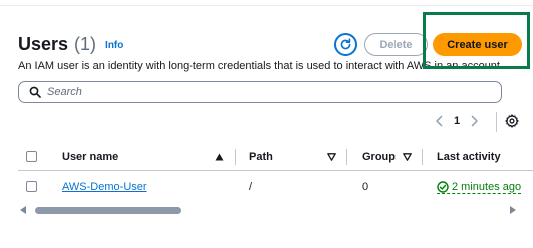  What do you see at coordinates (396, 44) in the screenshot?
I see `delete-button: Delete` at bounding box center [396, 44].